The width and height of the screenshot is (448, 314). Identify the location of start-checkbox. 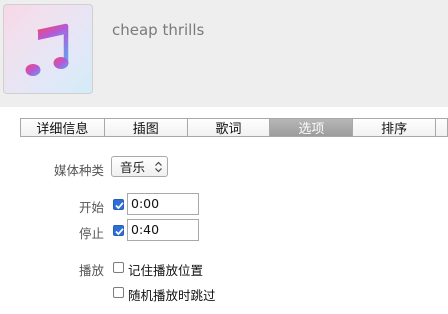
(118, 204).